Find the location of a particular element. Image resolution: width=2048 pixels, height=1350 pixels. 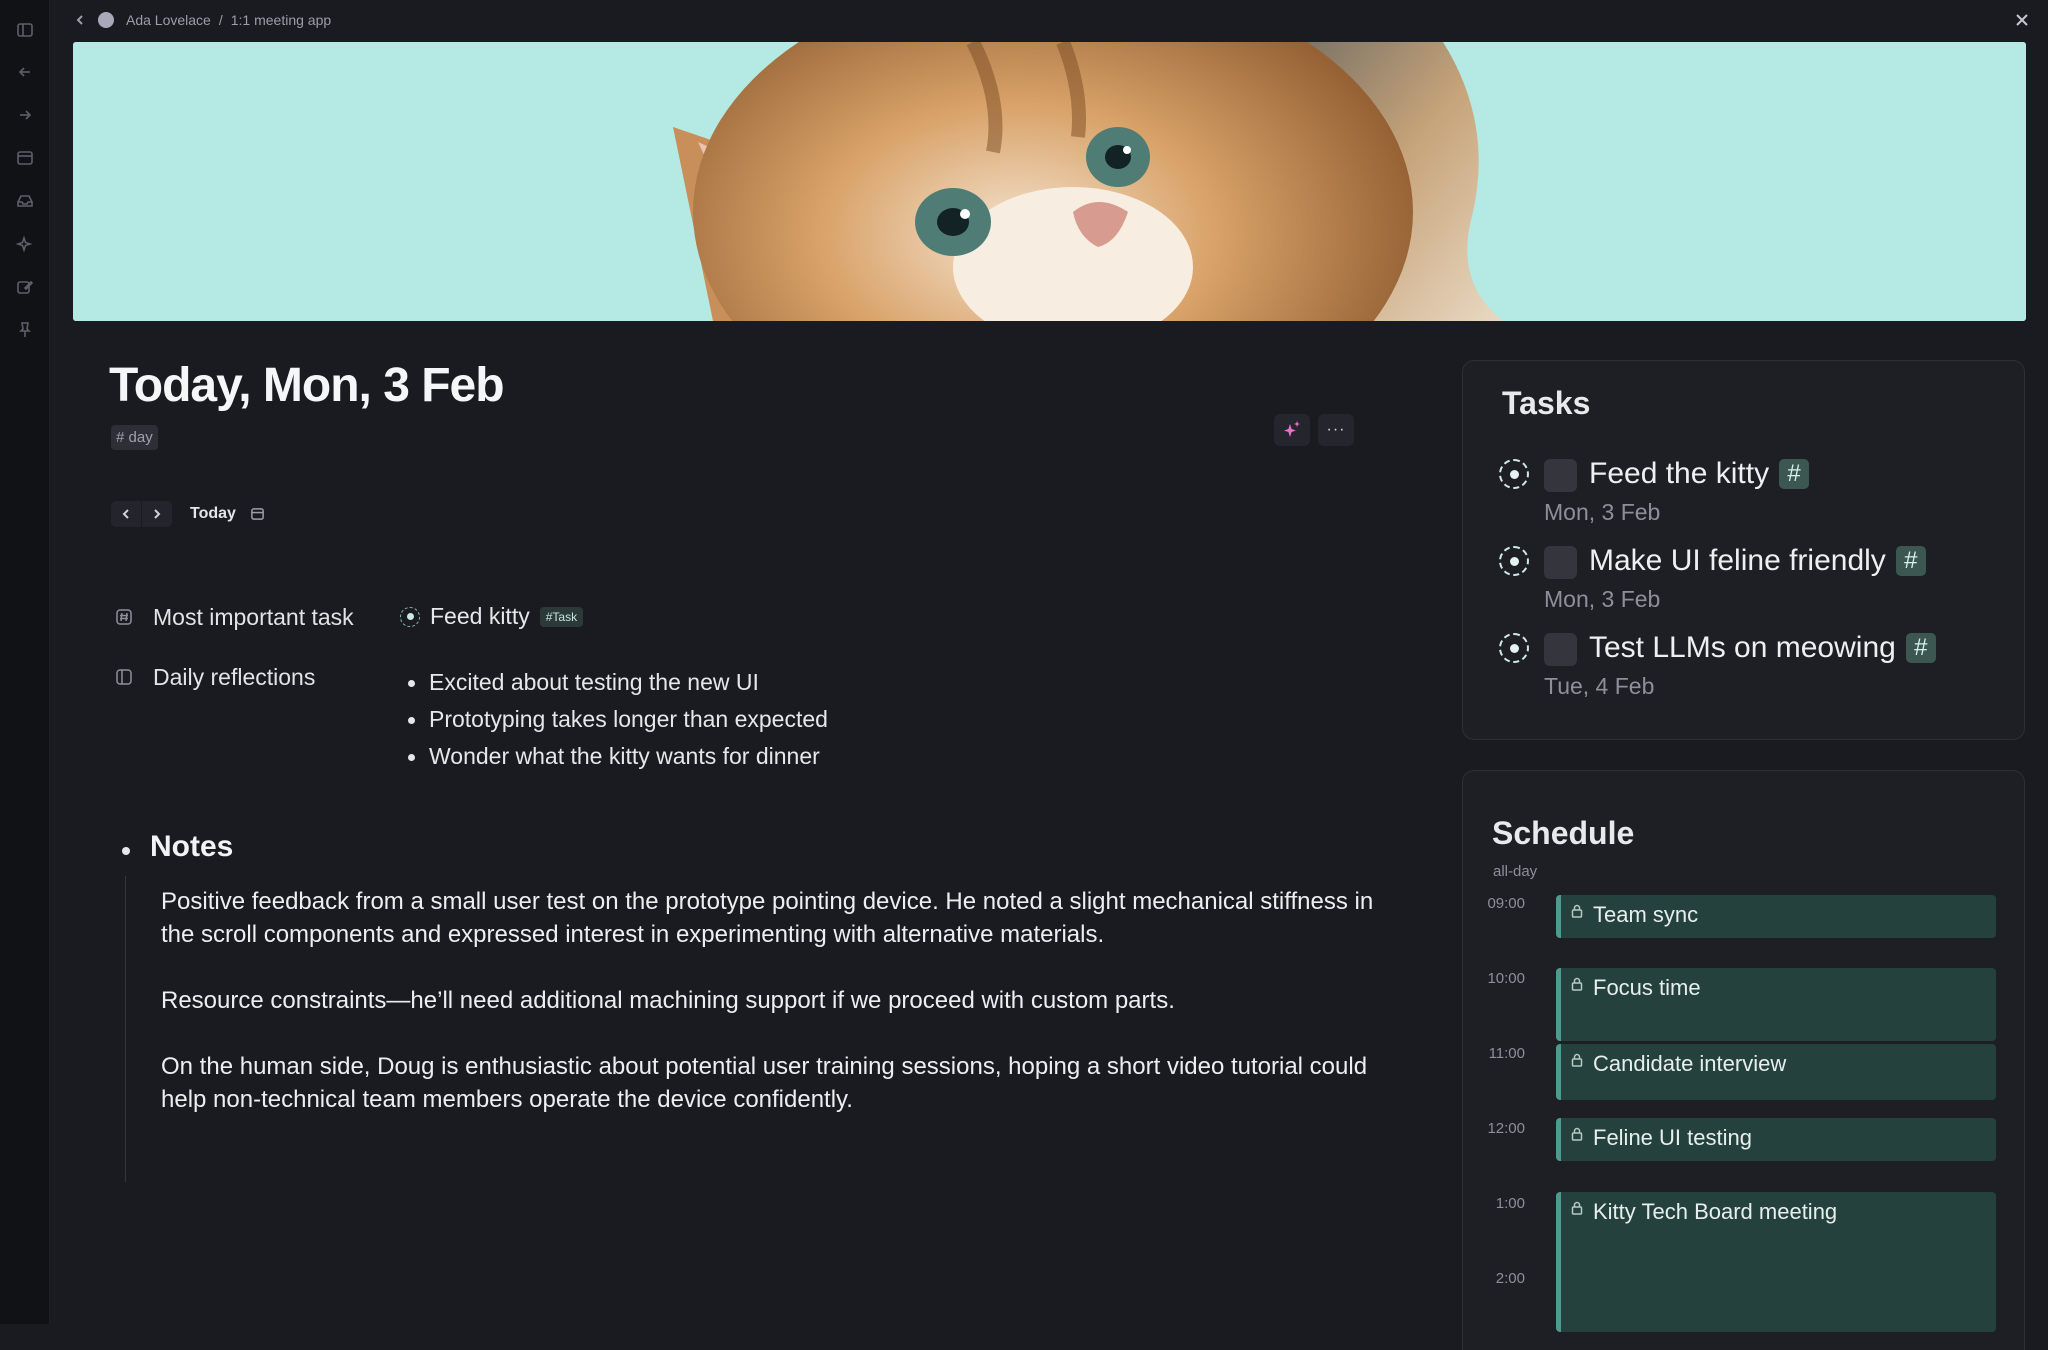

sidebar-toggle-icon is located at coordinates (25, 30).